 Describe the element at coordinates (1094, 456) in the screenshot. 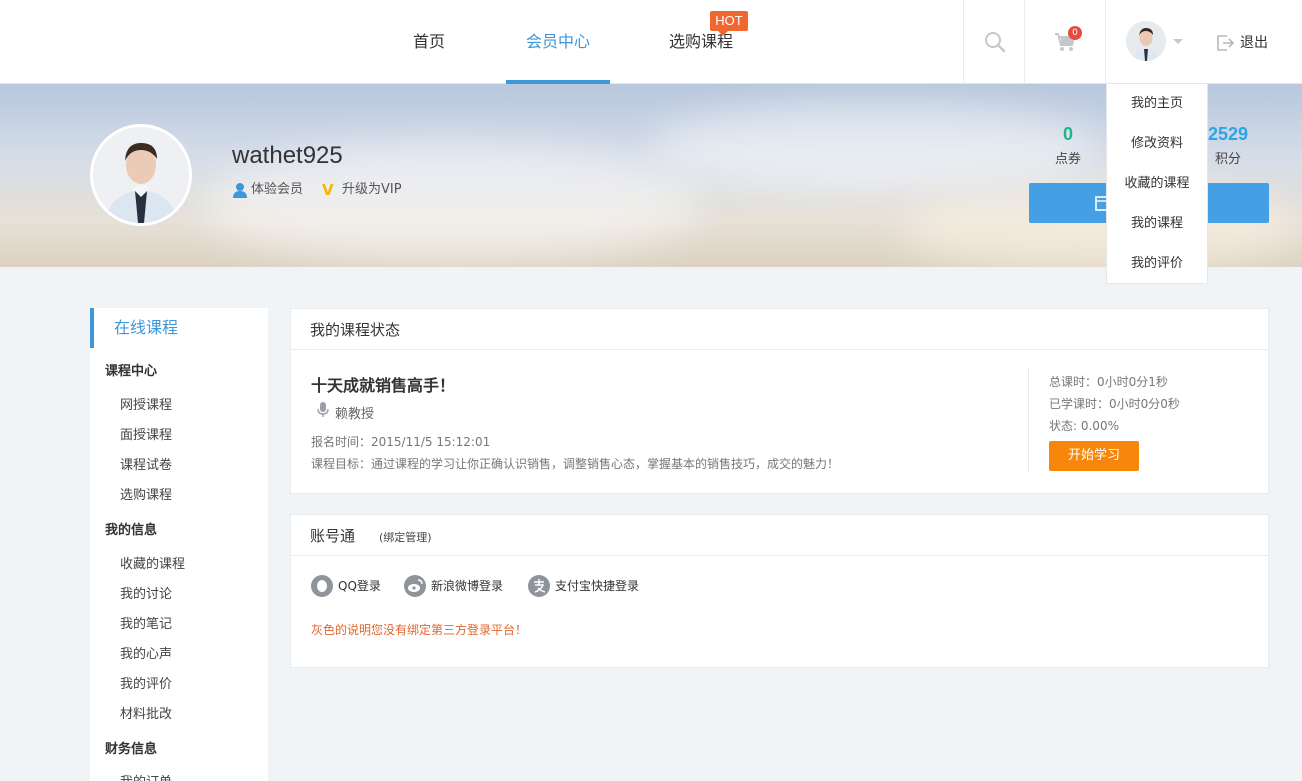

I see `start-learning-button: 开始学习` at that location.